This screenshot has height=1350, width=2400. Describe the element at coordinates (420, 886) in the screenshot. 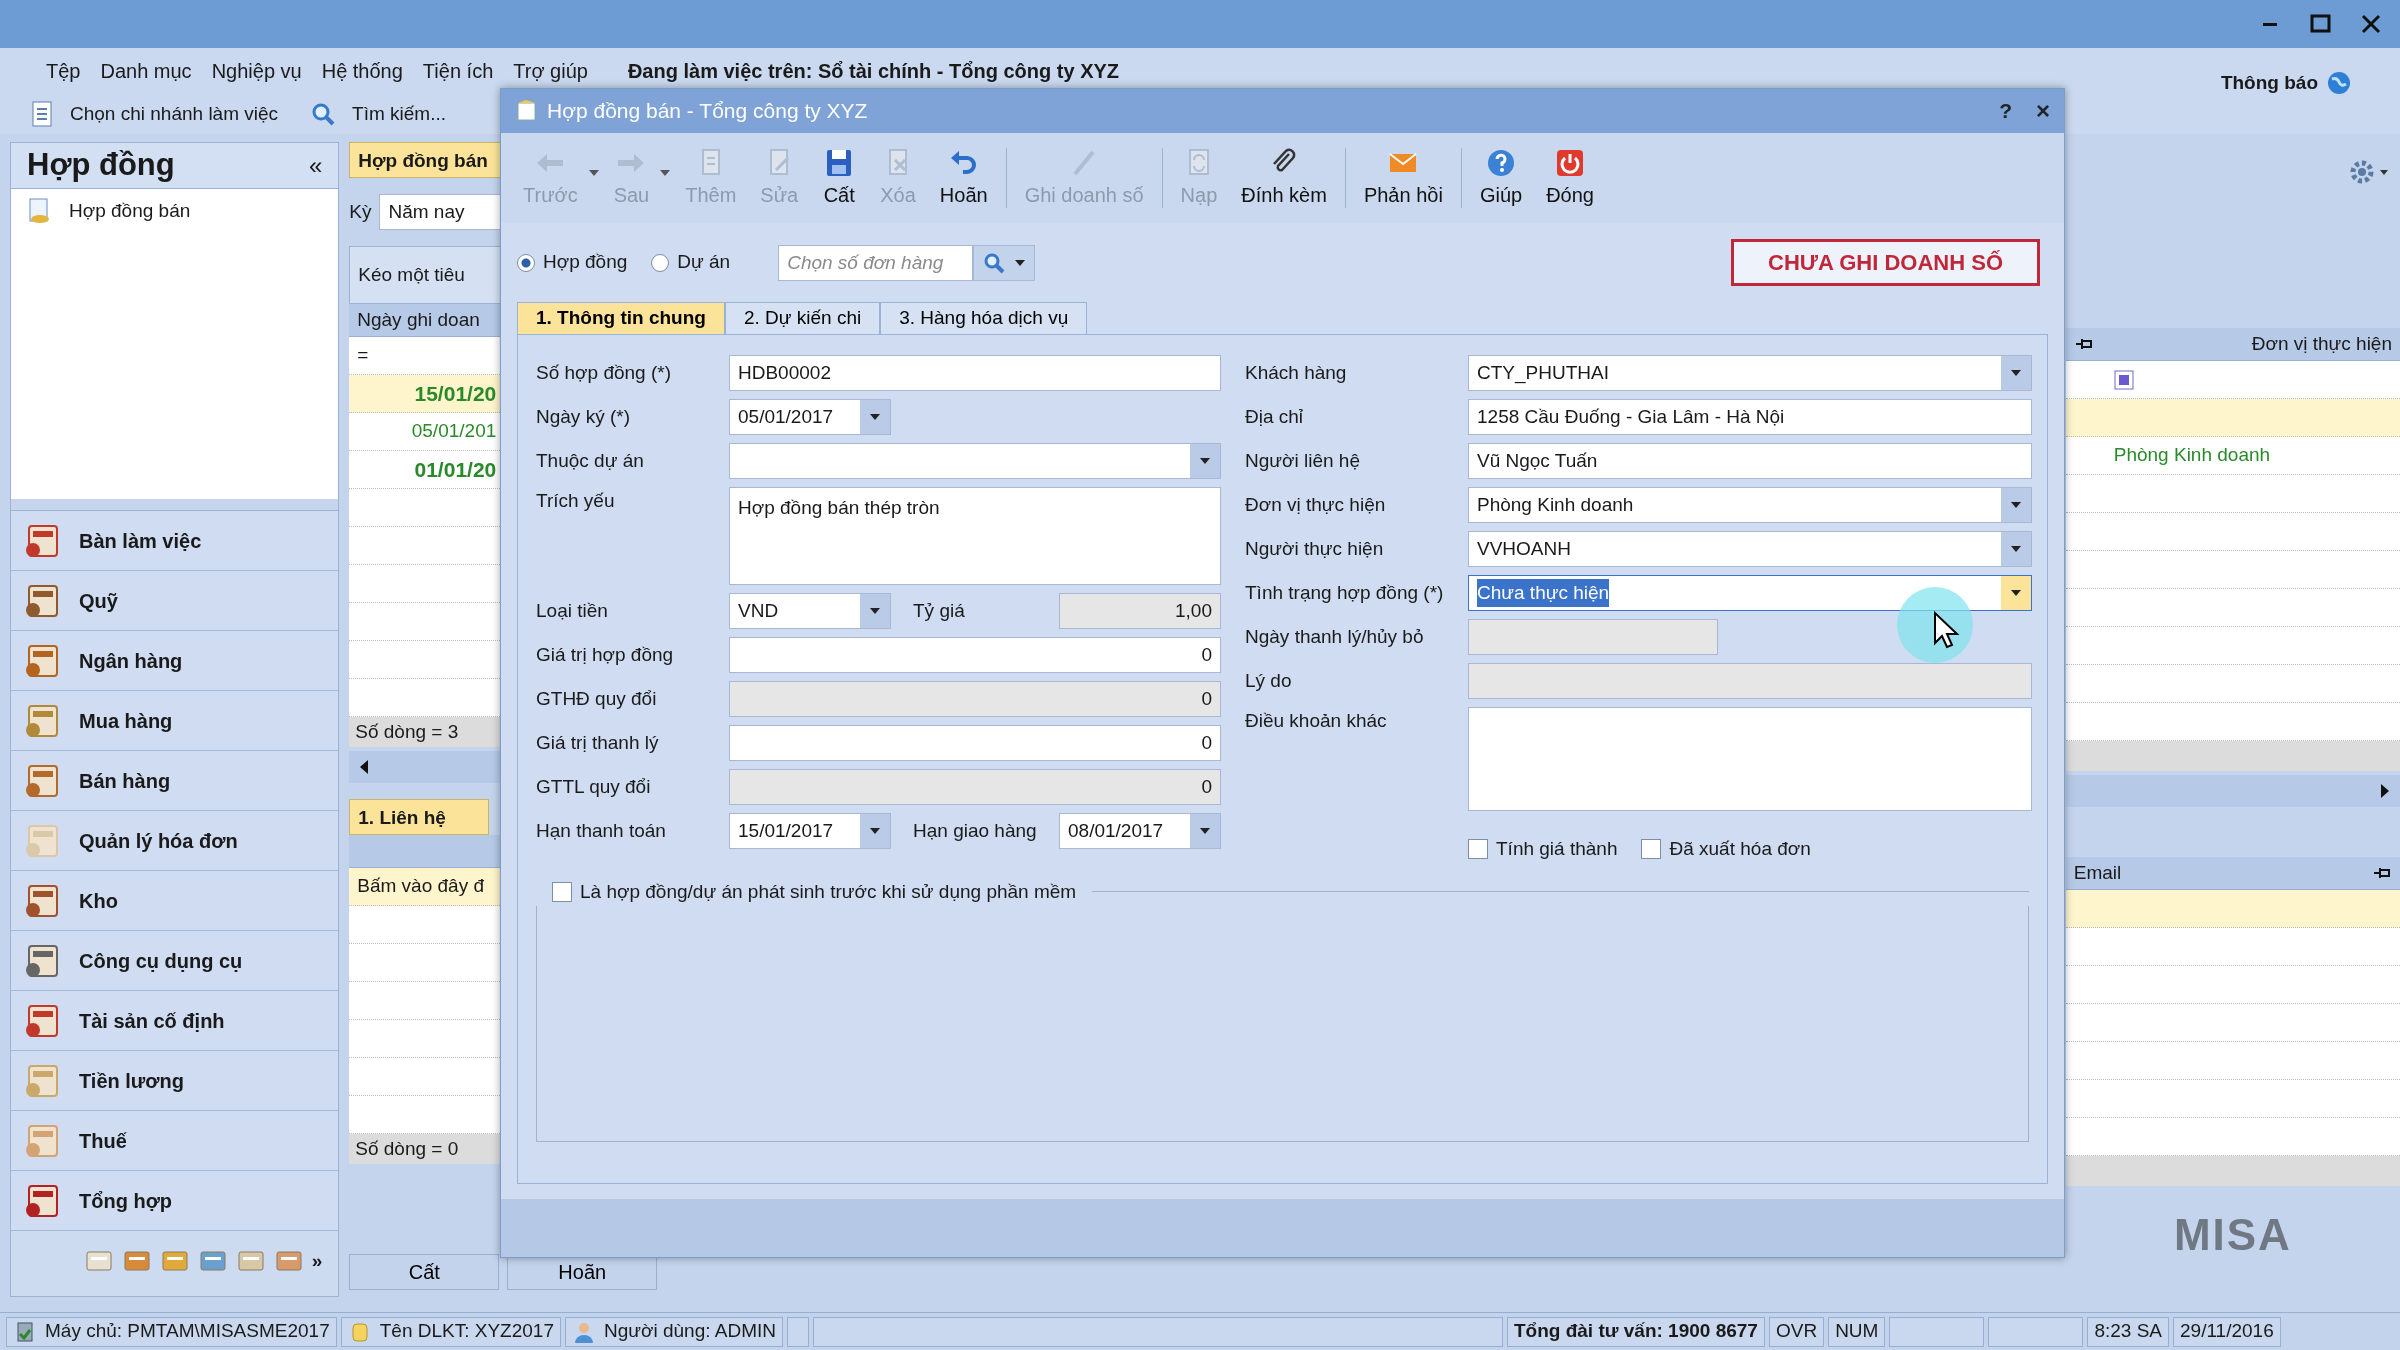

I see `add-row-hint: Bấm vào đây đ` at that location.